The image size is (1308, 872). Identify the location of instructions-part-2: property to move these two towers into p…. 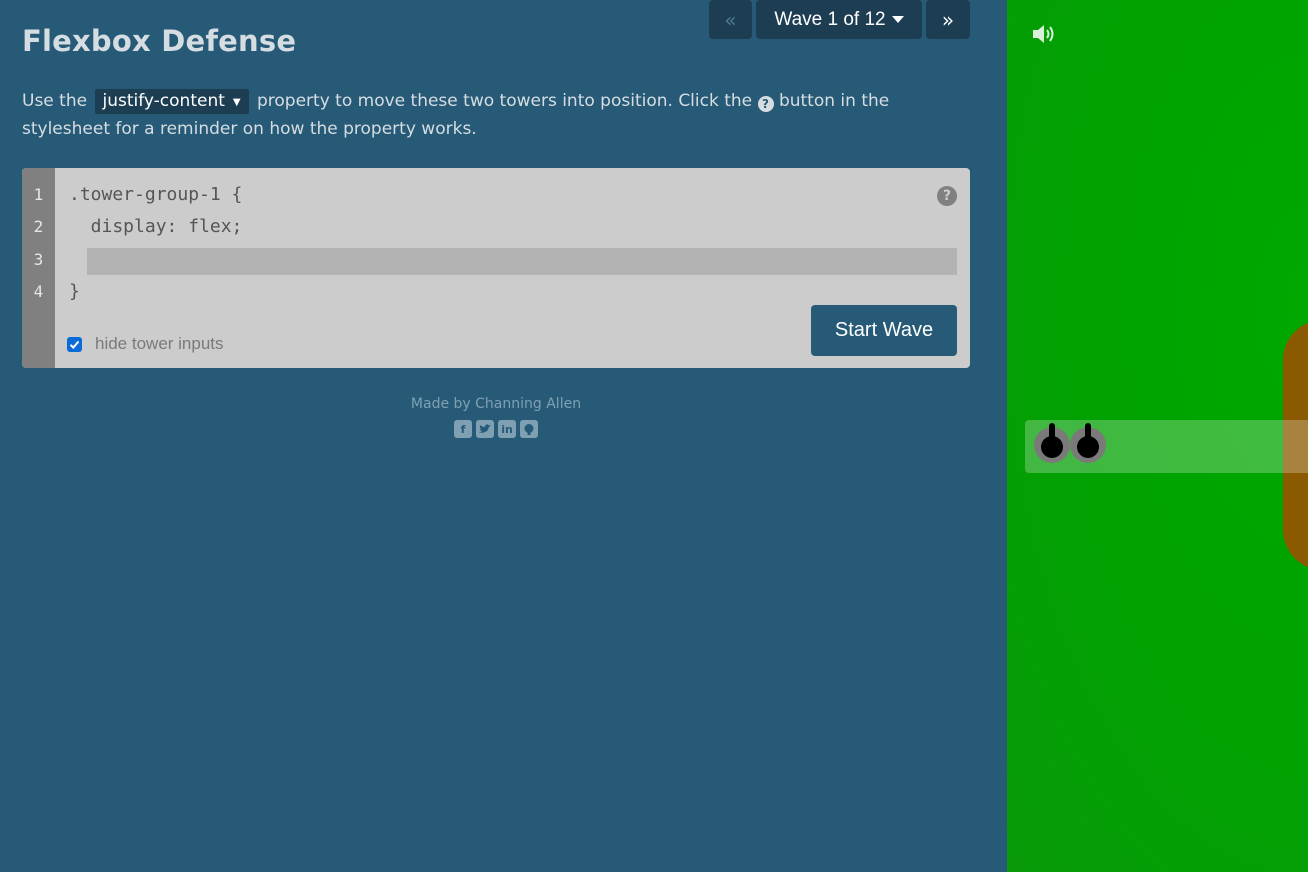
(505, 101).